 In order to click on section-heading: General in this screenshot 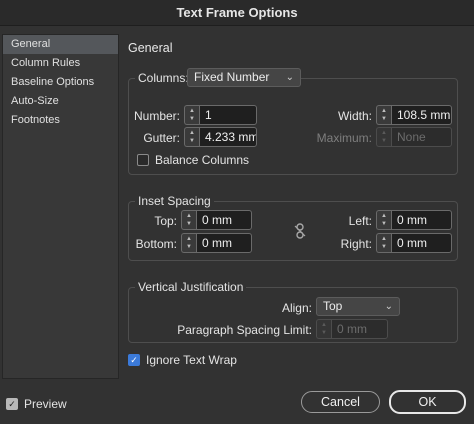, I will do `click(150, 48)`.